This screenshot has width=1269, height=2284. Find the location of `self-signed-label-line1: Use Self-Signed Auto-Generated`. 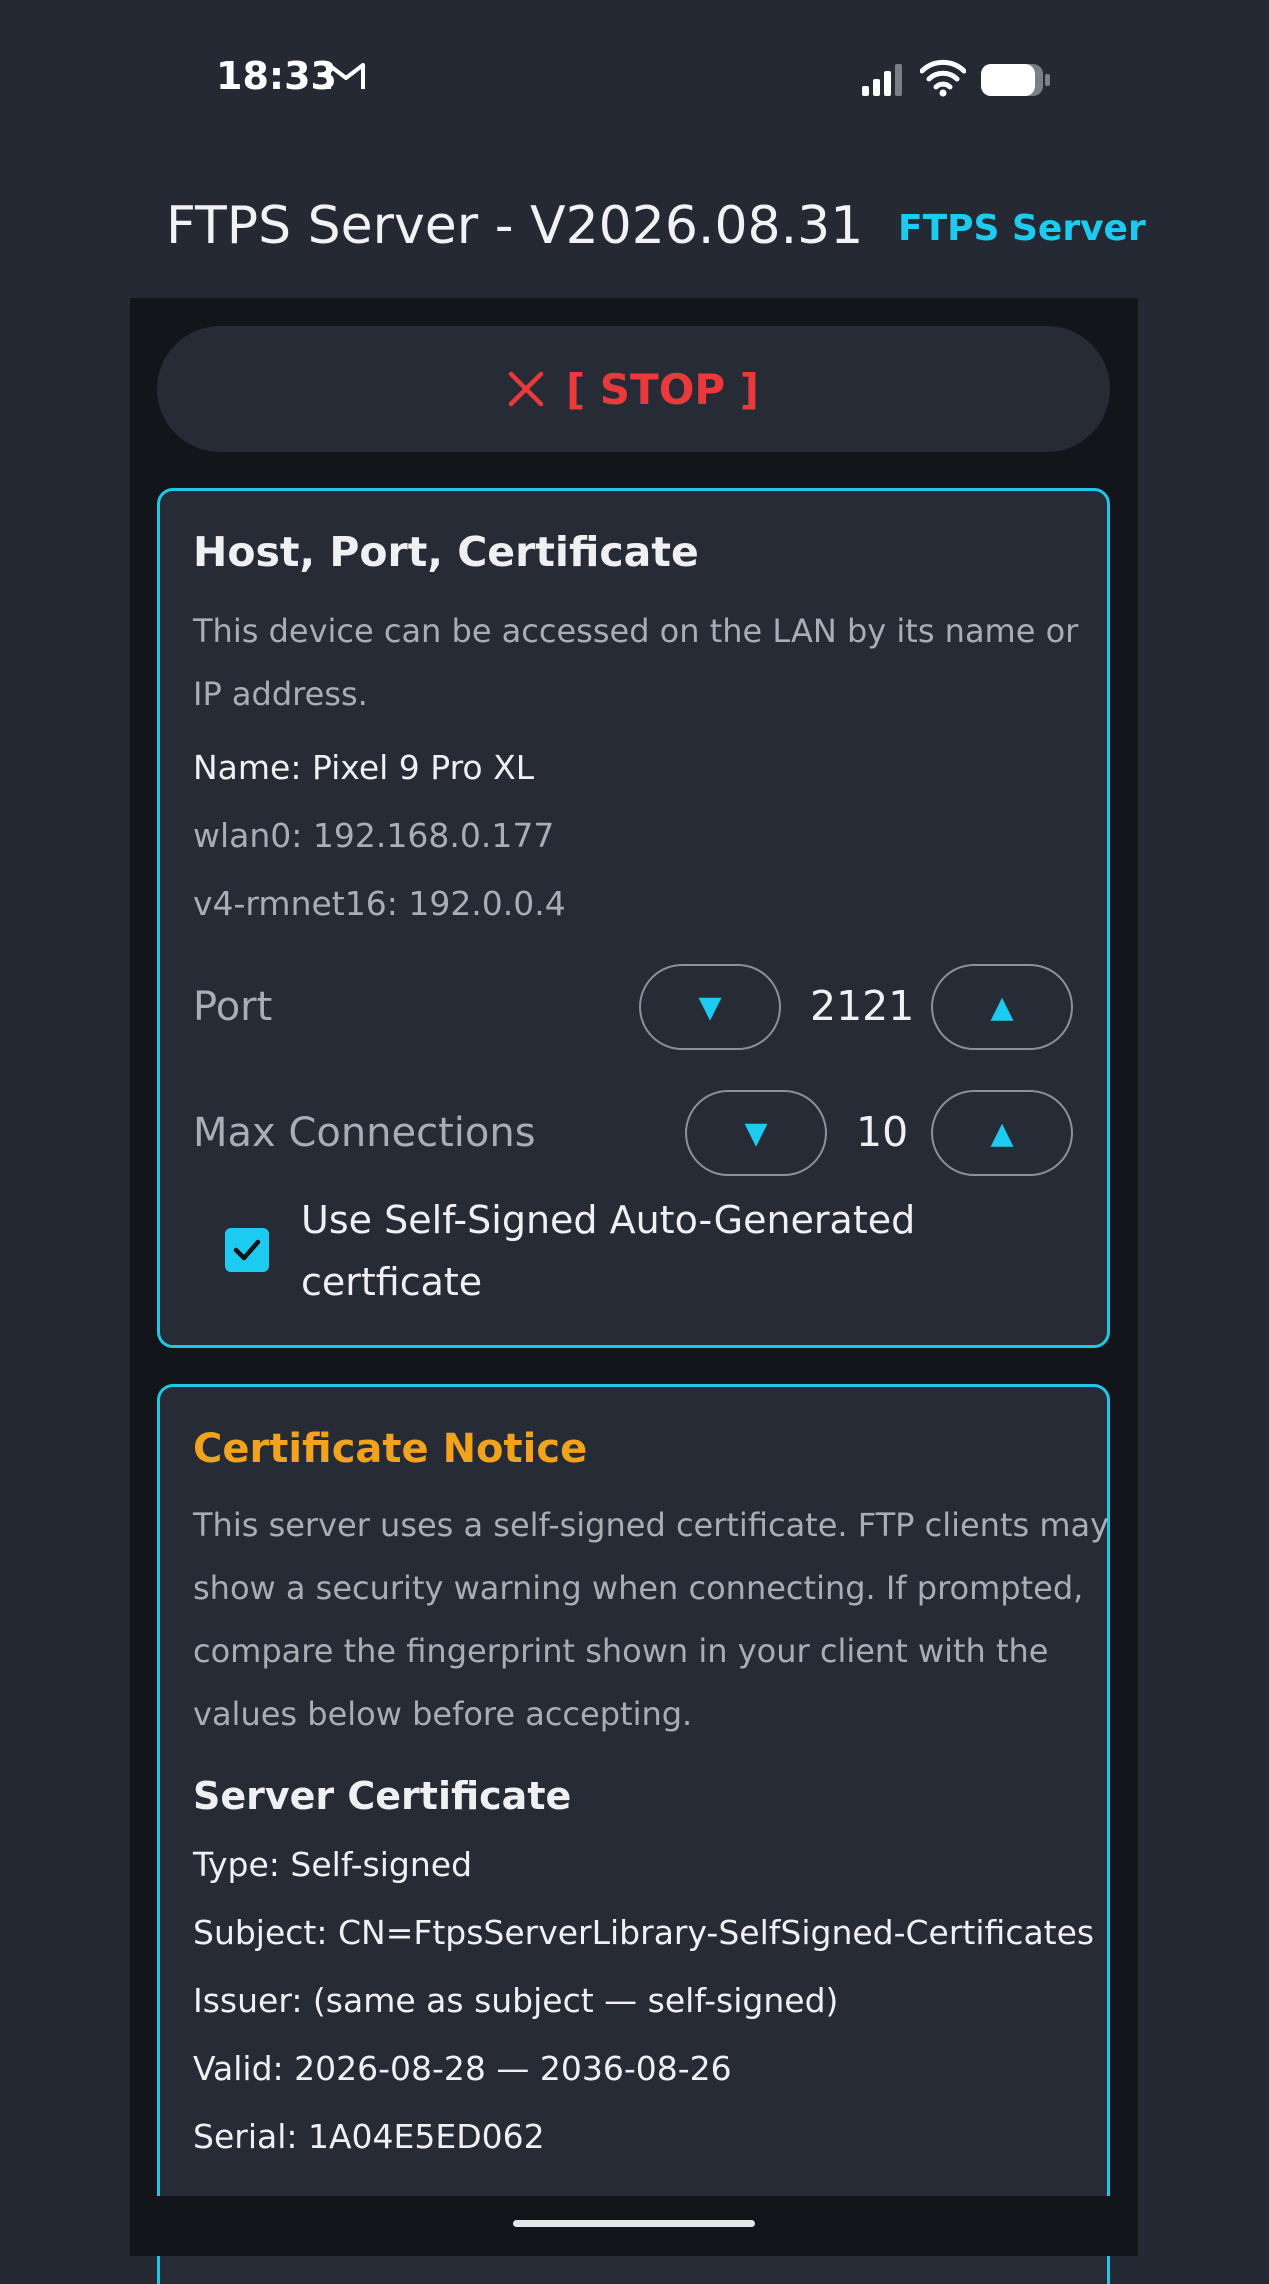

self-signed-label-line1: Use Self-Signed Auto-Generated is located at coordinates (608, 1220).